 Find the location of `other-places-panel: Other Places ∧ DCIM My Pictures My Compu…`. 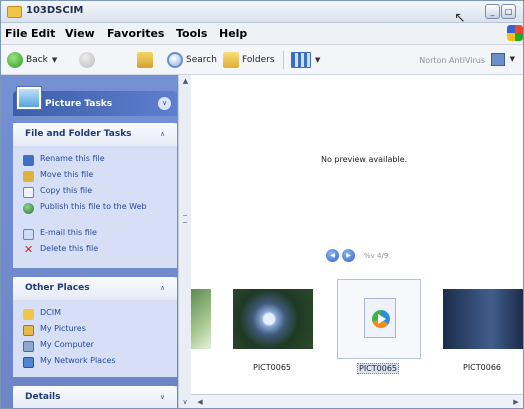

other-places-panel: Other Places ∧ DCIM My Pictures My Compu… is located at coordinates (95, 327).